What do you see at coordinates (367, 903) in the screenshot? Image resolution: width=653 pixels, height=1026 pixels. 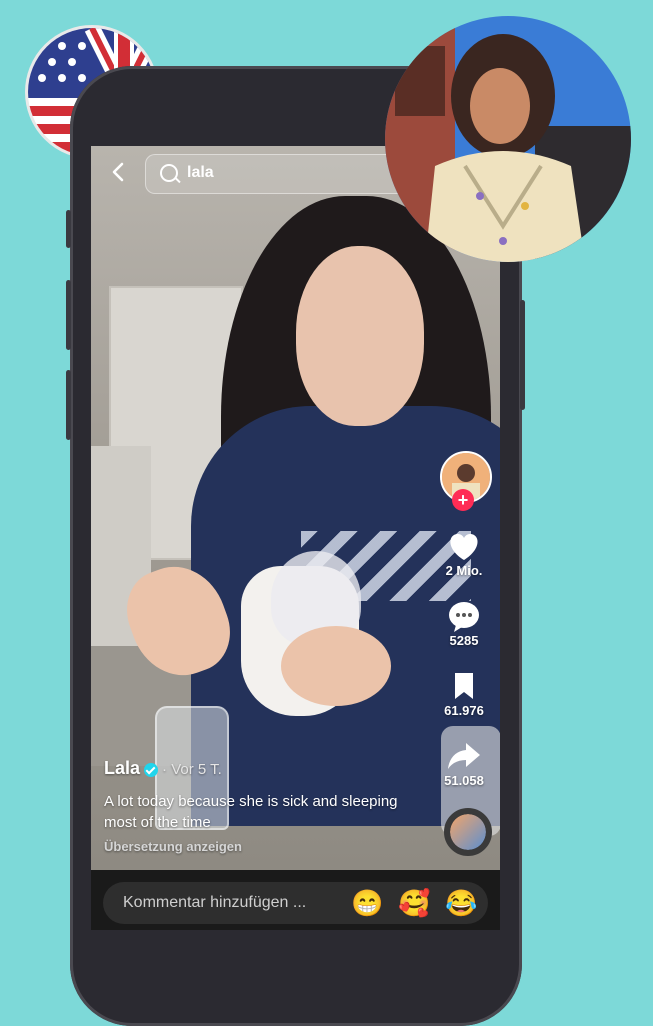 I see `emoji-grin: 😁` at bounding box center [367, 903].